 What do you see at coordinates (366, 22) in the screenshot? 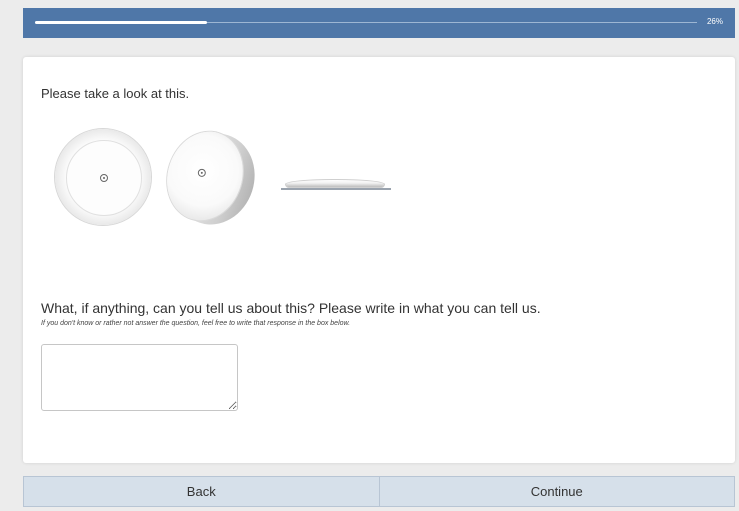
I see `progress-track` at bounding box center [366, 22].